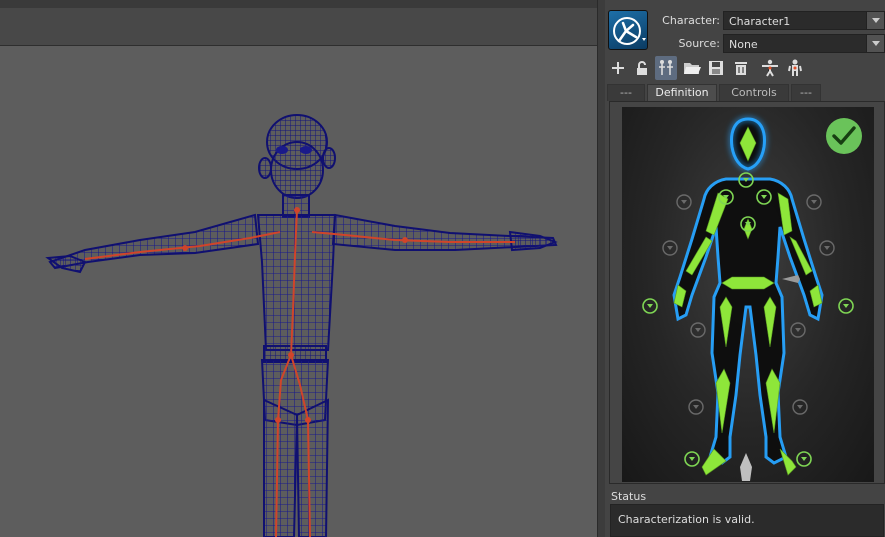 This screenshot has height=537, width=885. Describe the element at coordinates (804, 20) in the screenshot. I see `character-dropdown: Character1` at that location.